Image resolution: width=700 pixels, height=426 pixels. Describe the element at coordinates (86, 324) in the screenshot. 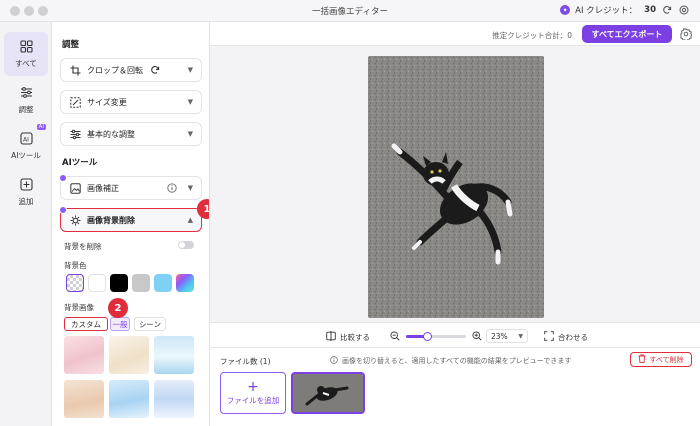

I see `bg-tab-custom: カスタム` at that location.